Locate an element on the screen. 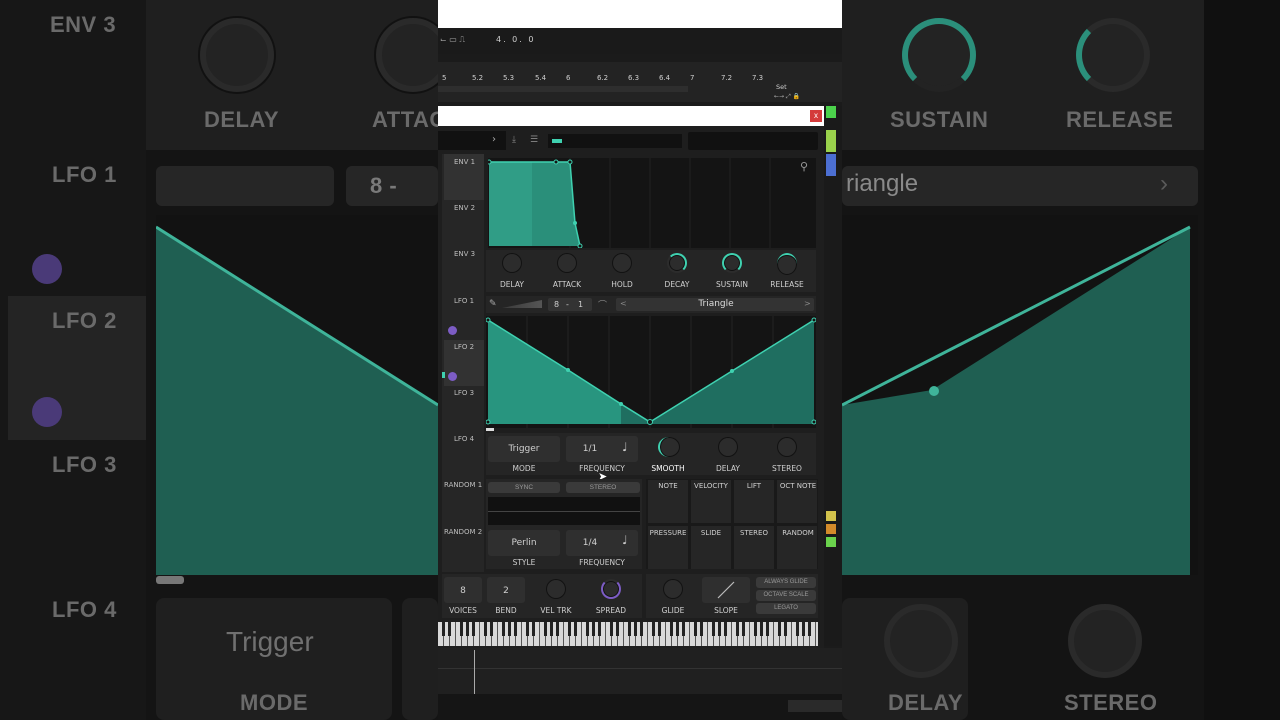  glide-knob is located at coordinates (673, 589).